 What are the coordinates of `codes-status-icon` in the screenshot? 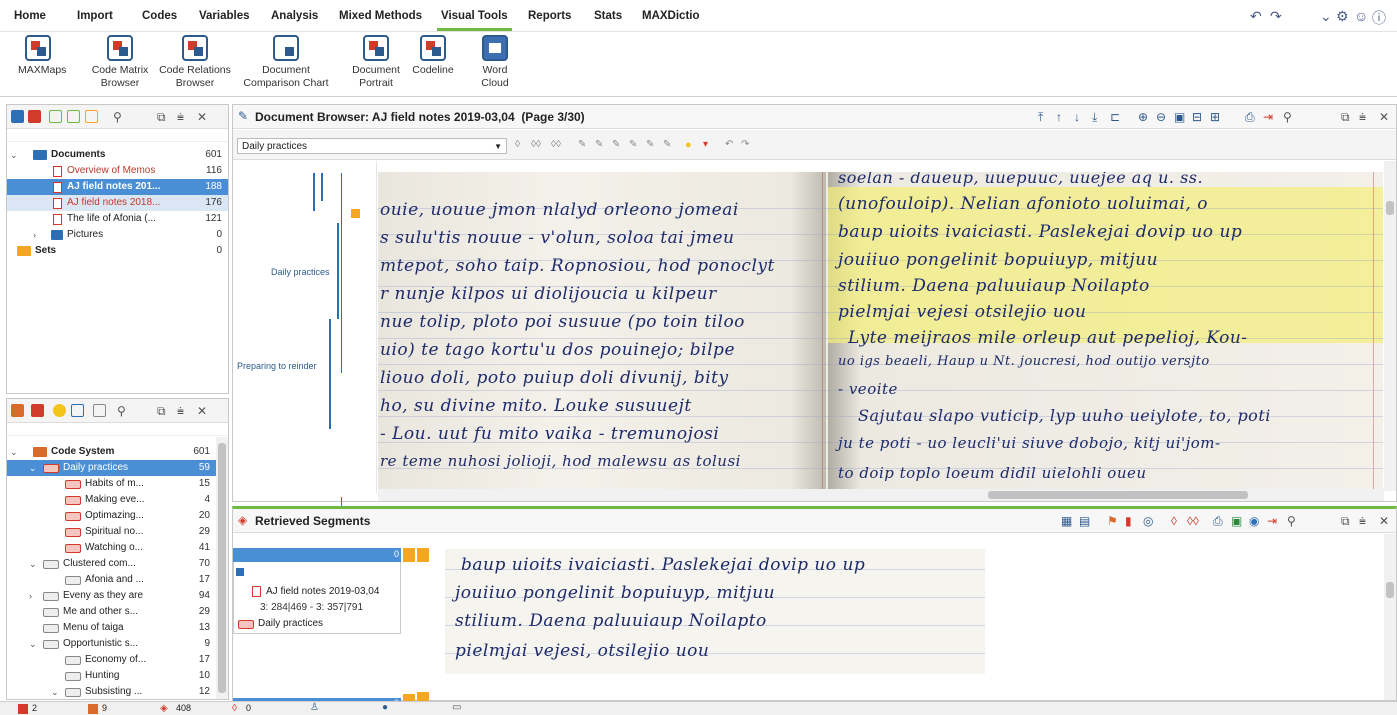 It's located at (93, 709).